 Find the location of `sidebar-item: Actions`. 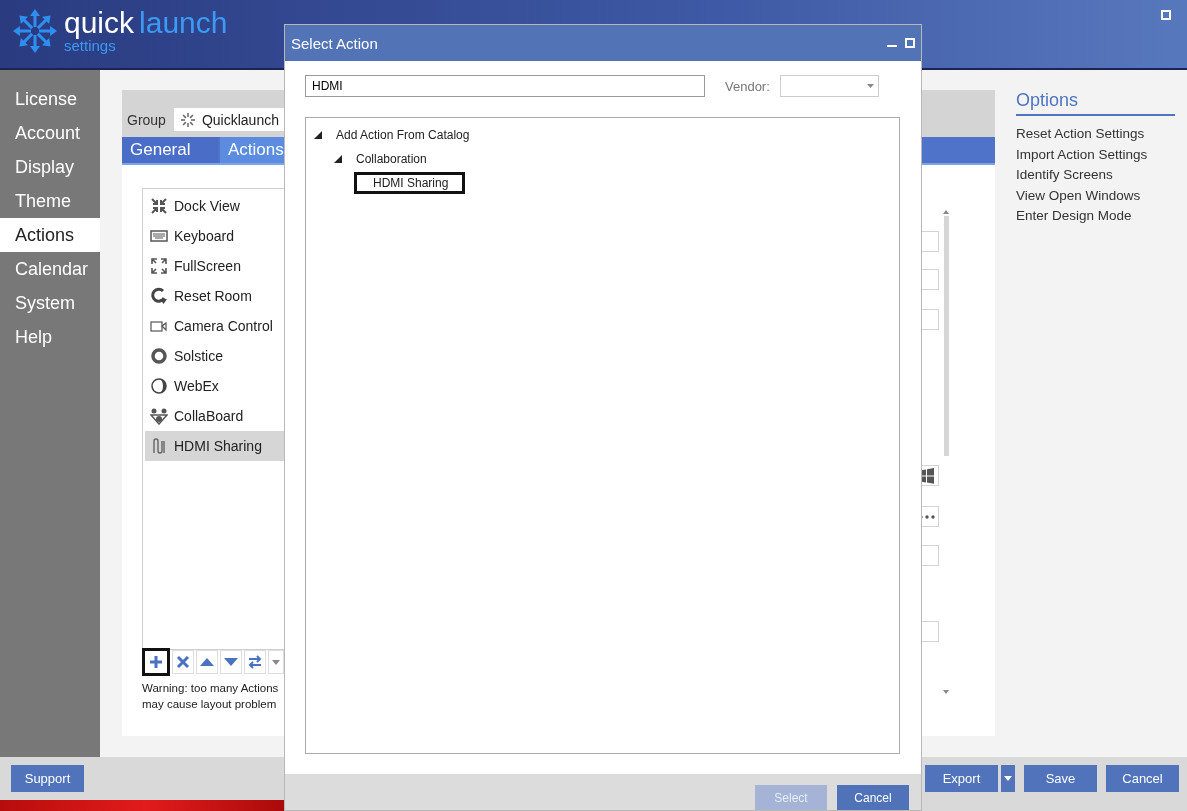

sidebar-item: Actions is located at coordinates (50, 235).